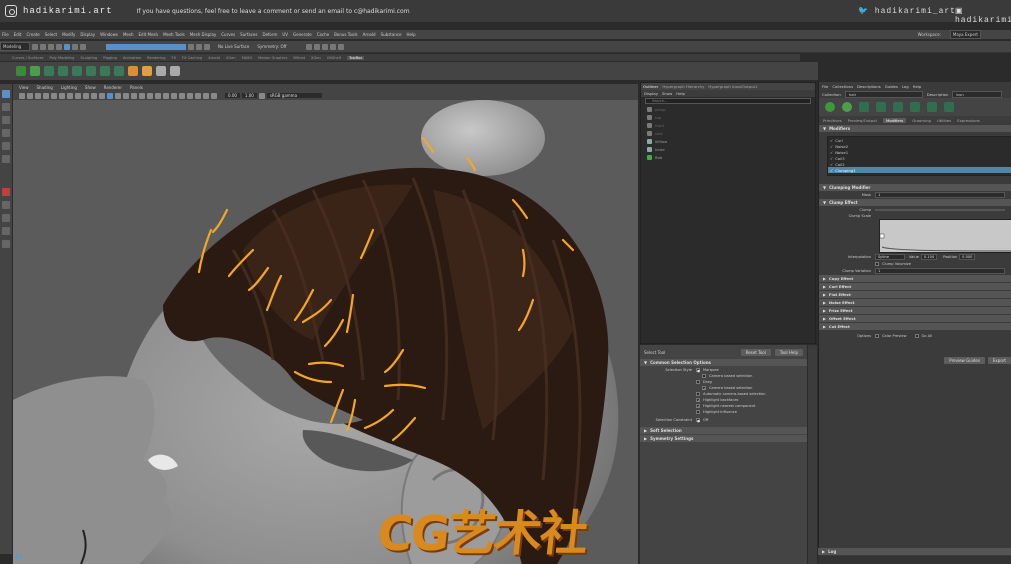 This screenshot has width=1011, height=564. What do you see at coordinates (214, 58) in the screenshot?
I see `shelf-tab: Arnold` at bounding box center [214, 58].